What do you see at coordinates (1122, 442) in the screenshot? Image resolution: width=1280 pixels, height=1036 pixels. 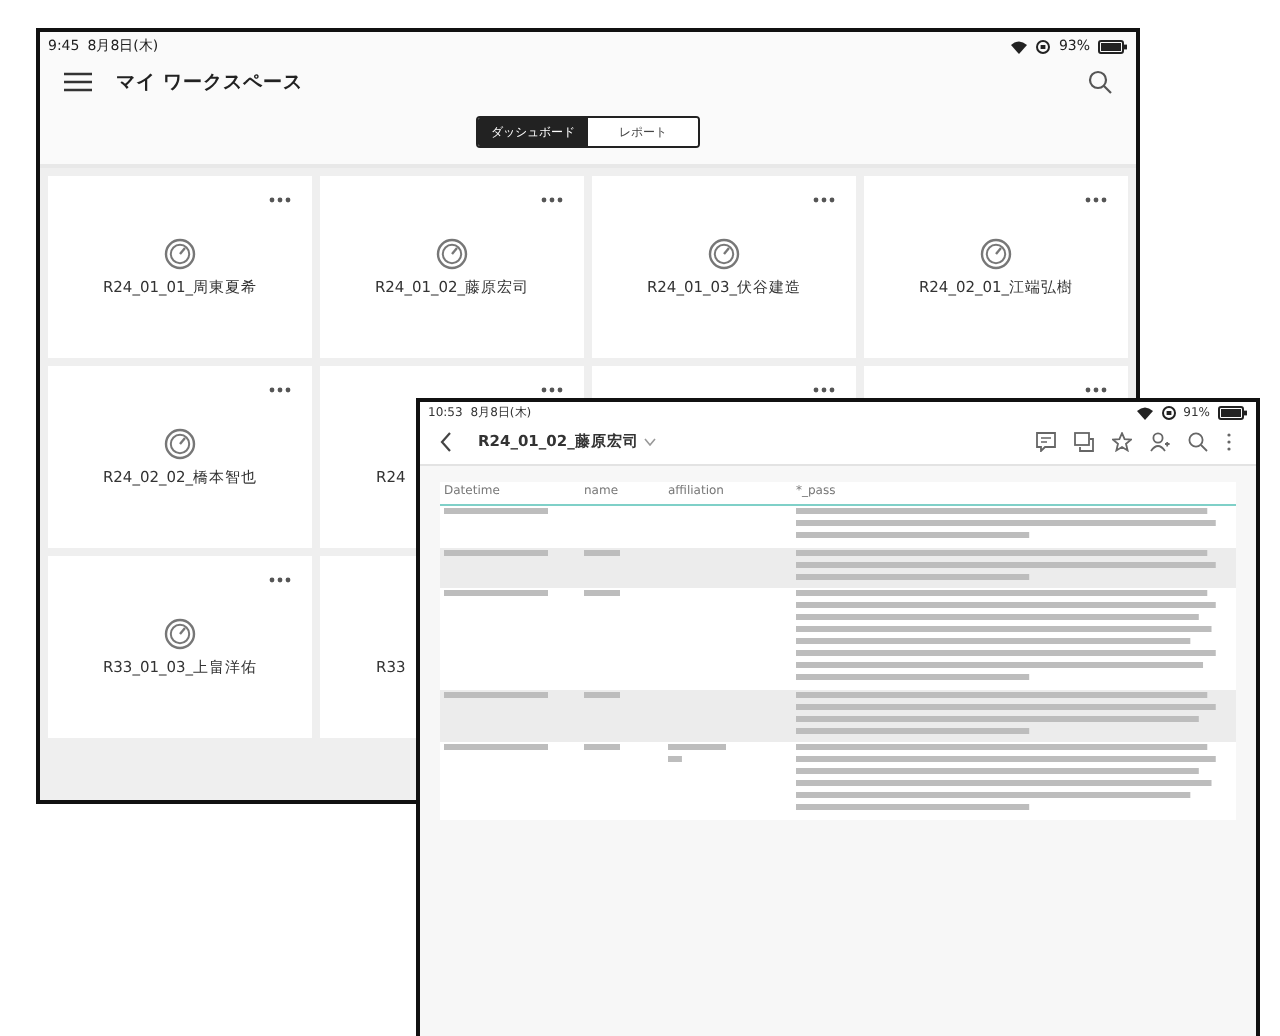 I see `star-icon` at bounding box center [1122, 442].